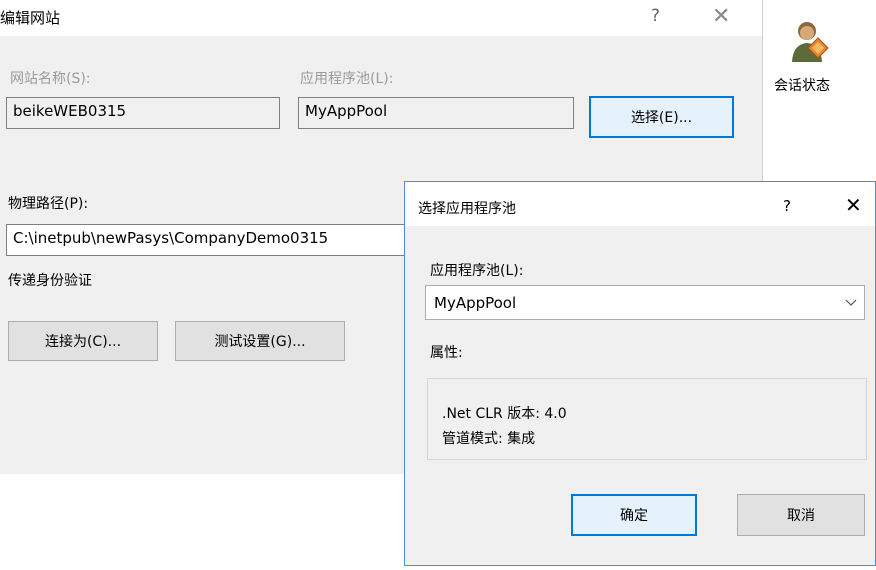 This screenshot has width=876, height=570. What do you see at coordinates (143, 113) in the screenshot?
I see `site-name-field: beikeWEB0315` at bounding box center [143, 113].